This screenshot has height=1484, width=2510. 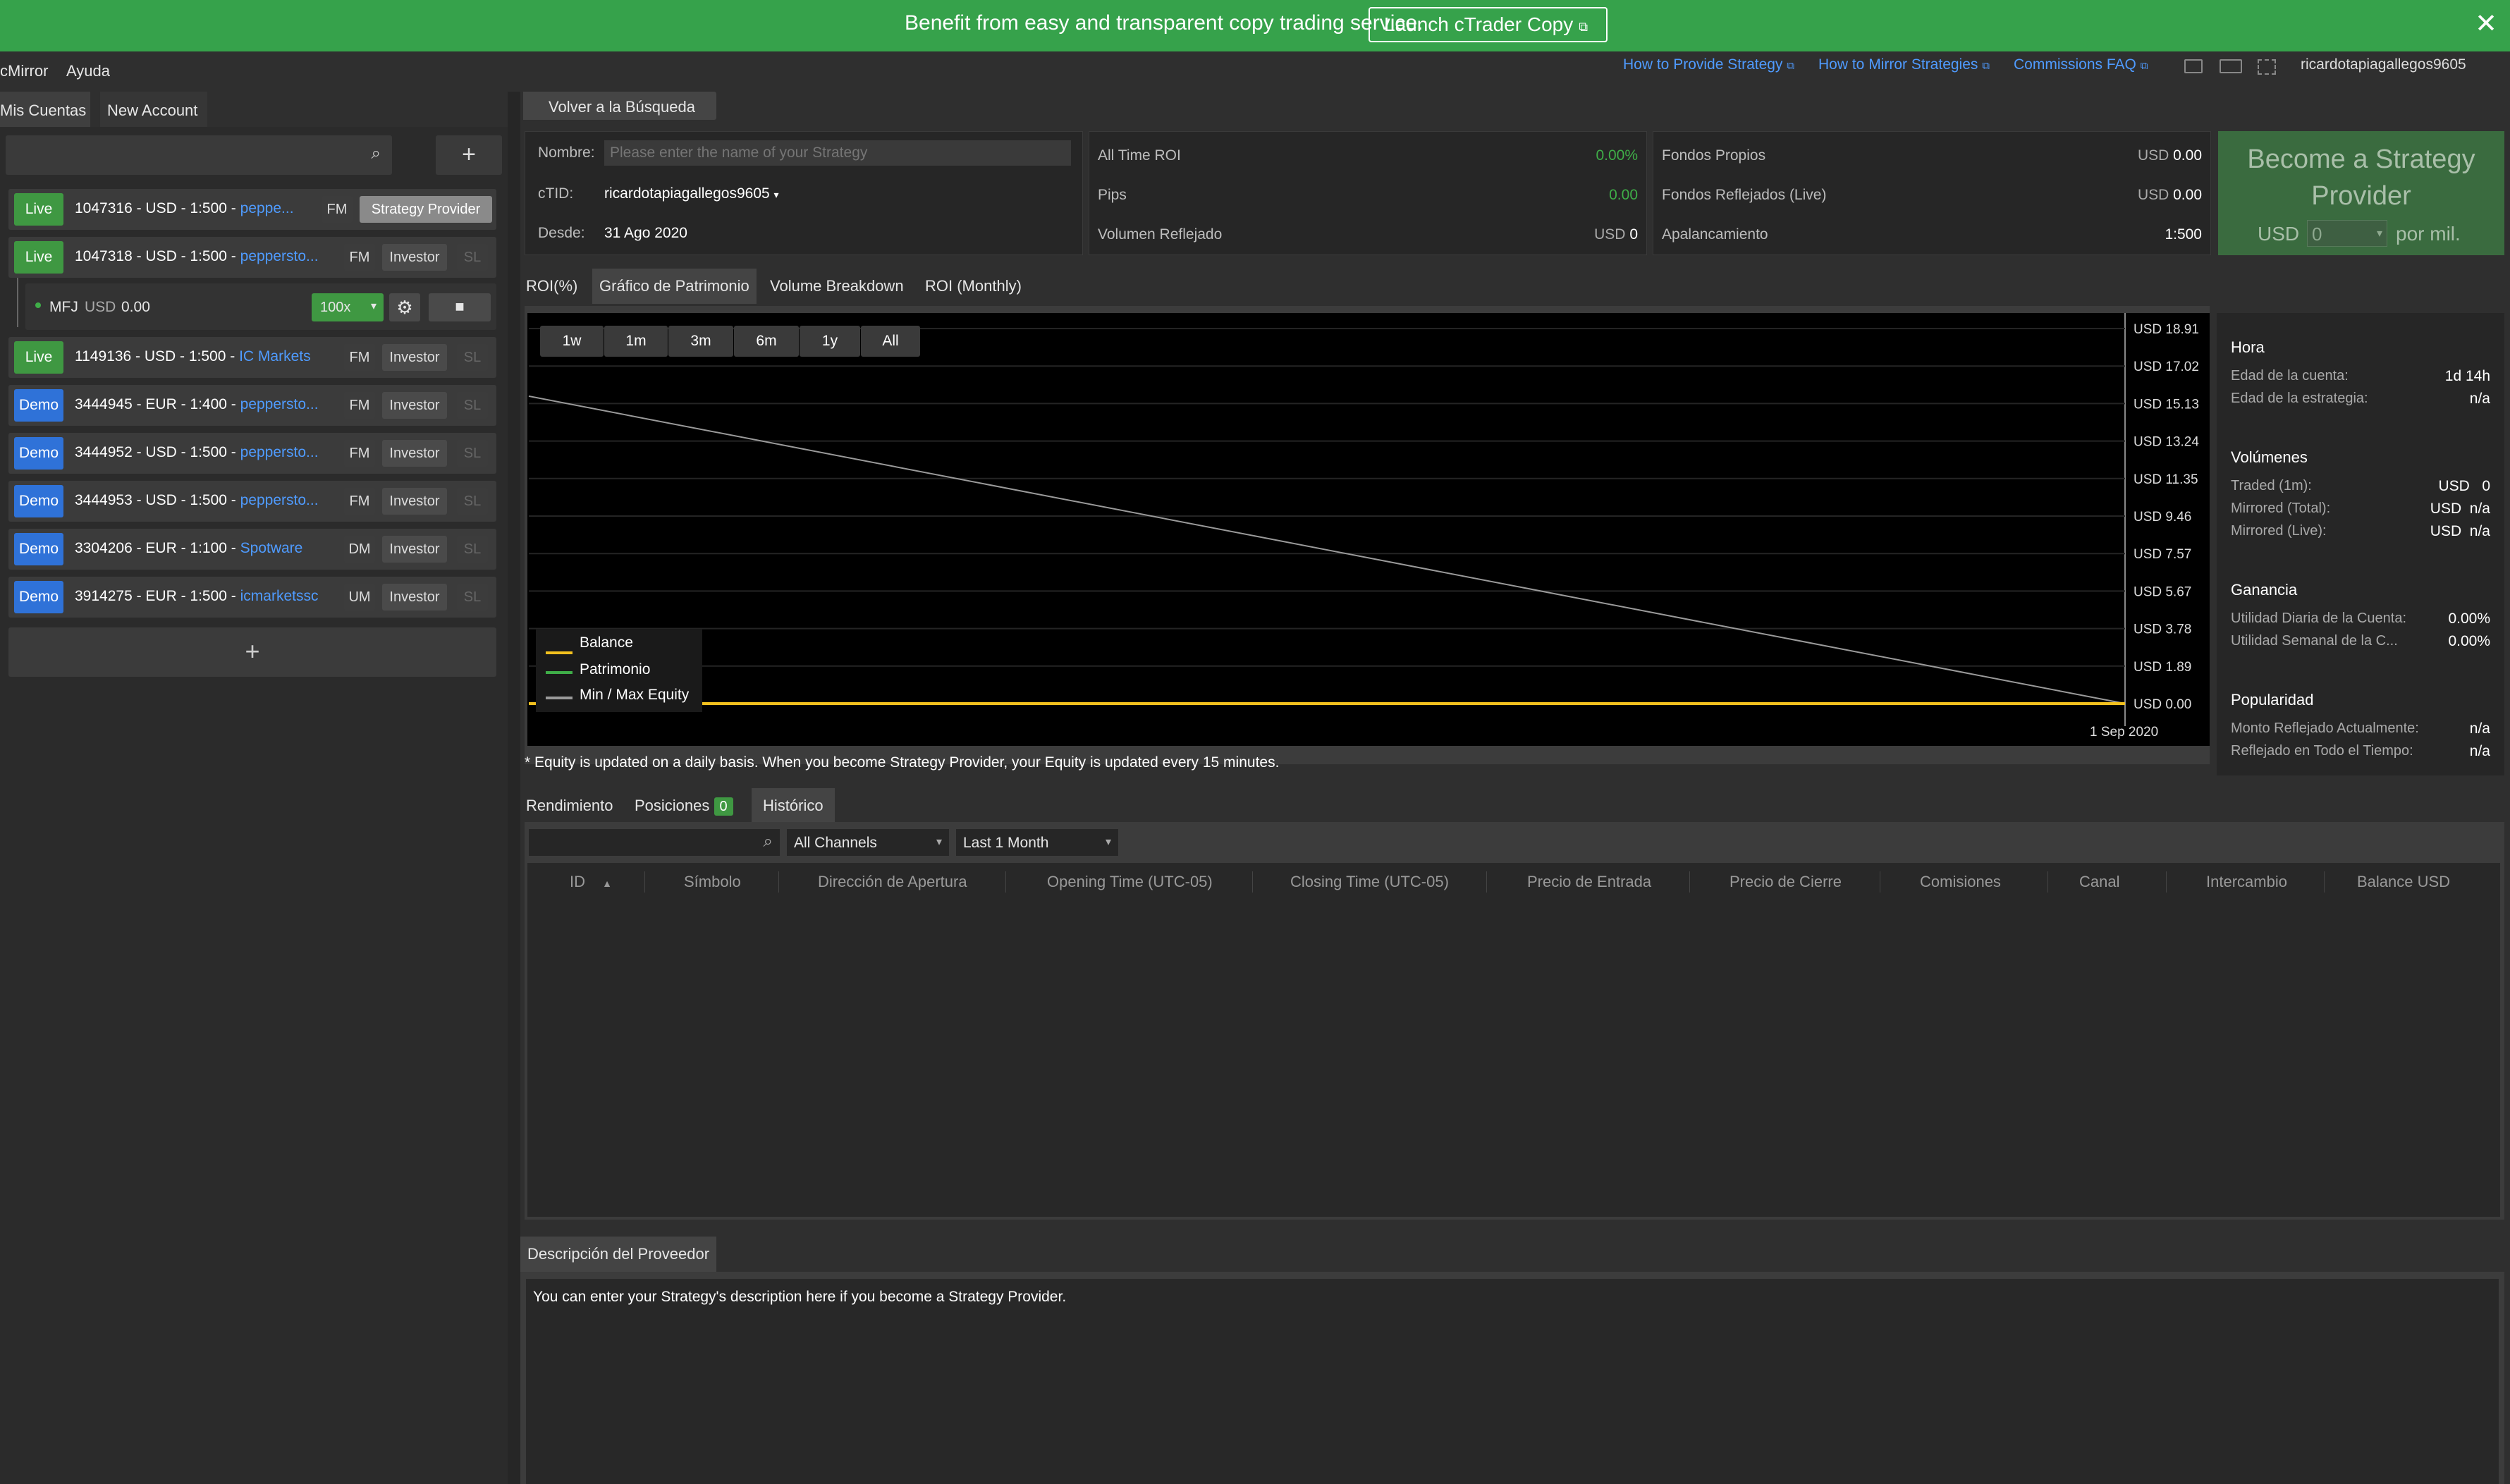 I want to click on tab-performance: Rendimiento, so click(x=570, y=805).